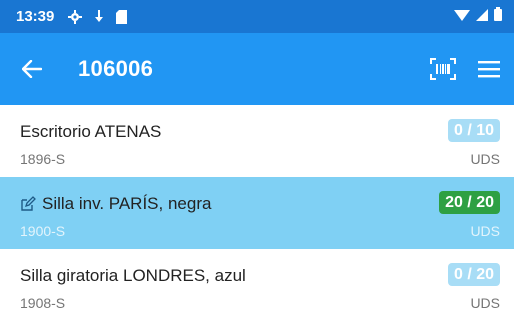 The height and width of the screenshot is (323, 514). What do you see at coordinates (469, 202) in the screenshot?
I see `quantity-badge: 20 / 20` at bounding box center [469, 202].